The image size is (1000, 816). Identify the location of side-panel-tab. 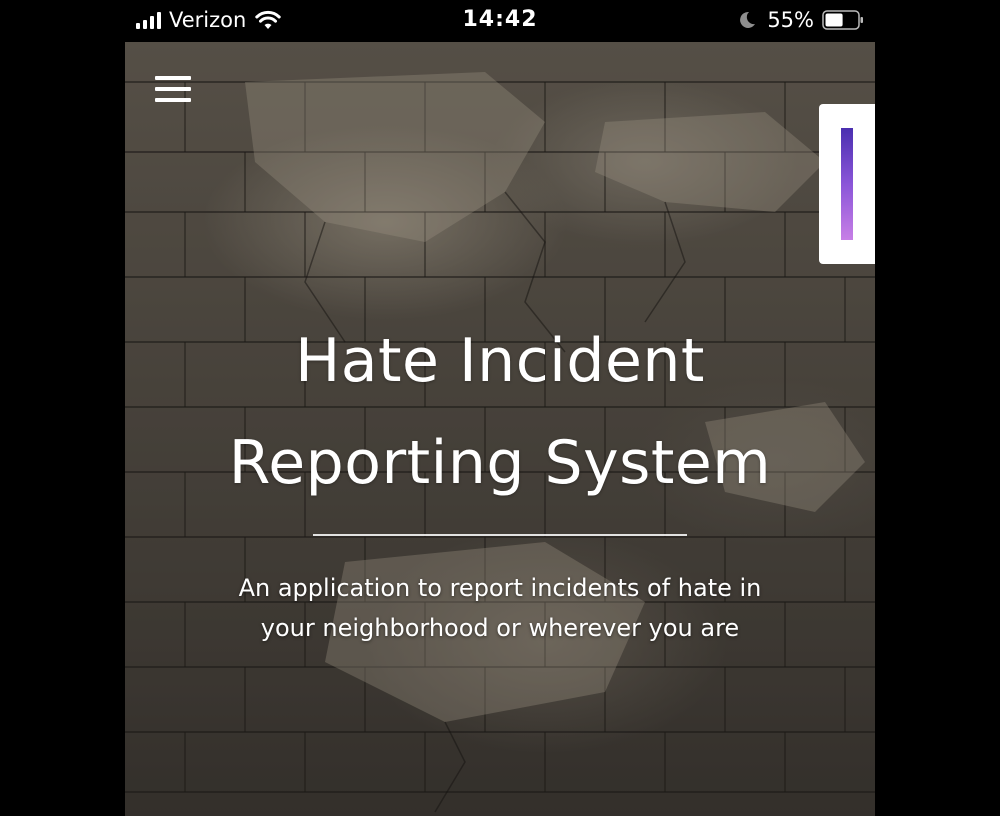
(847, 184).